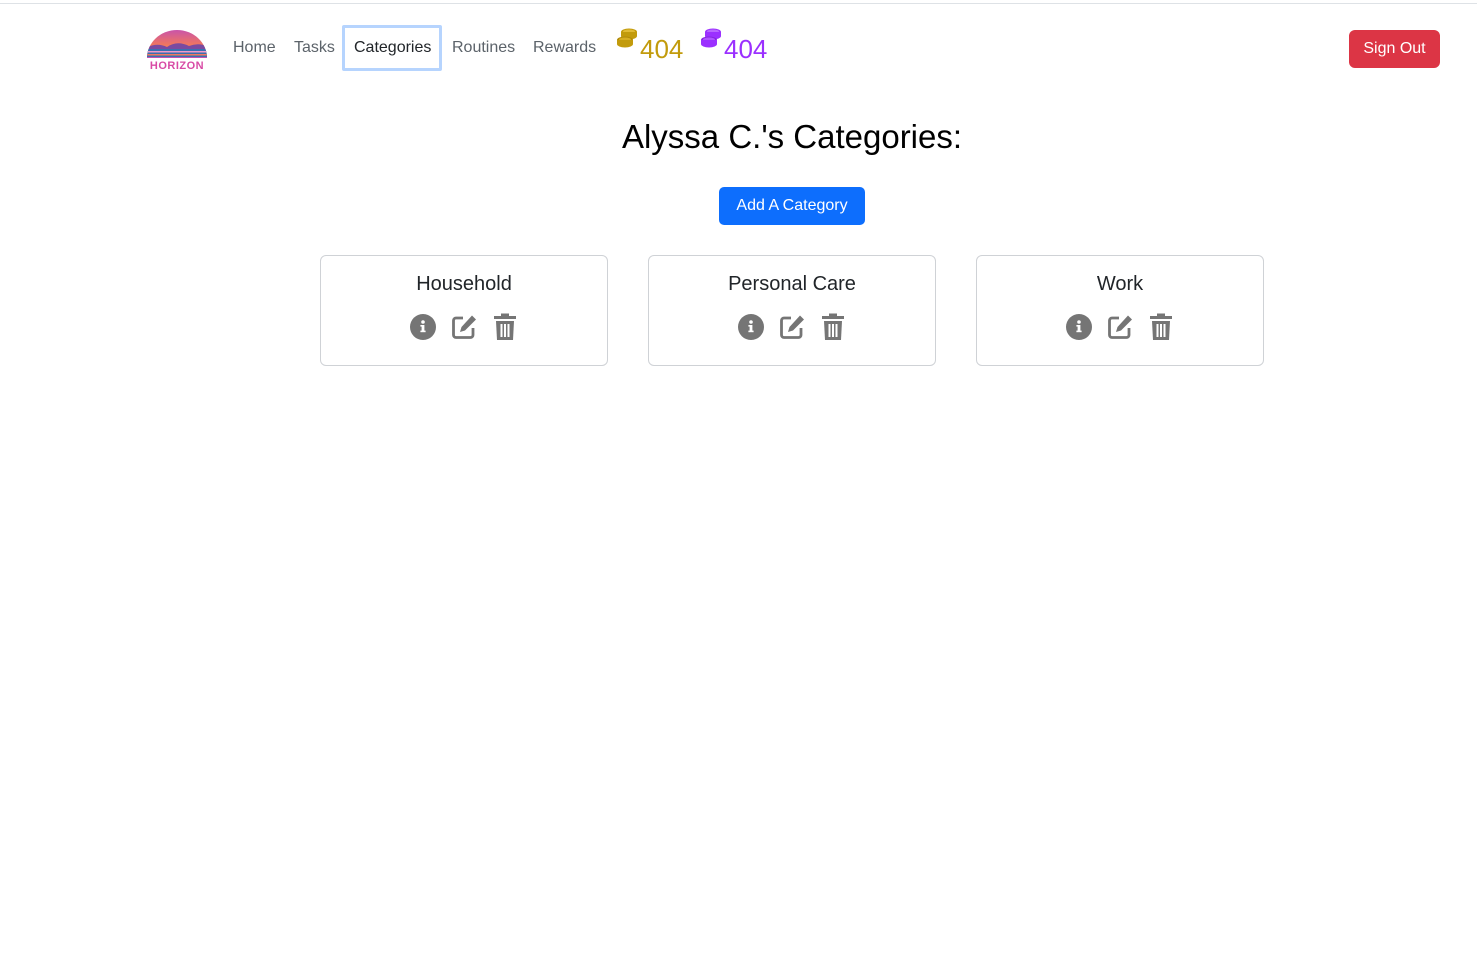 The image size is (1477, 962). Describe the element at coordinates (711, 38) in the screenshot. I see `purple-coins-icon` at that location.